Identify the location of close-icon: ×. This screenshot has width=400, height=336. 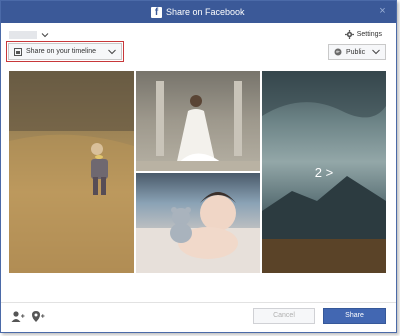
(382, 11).